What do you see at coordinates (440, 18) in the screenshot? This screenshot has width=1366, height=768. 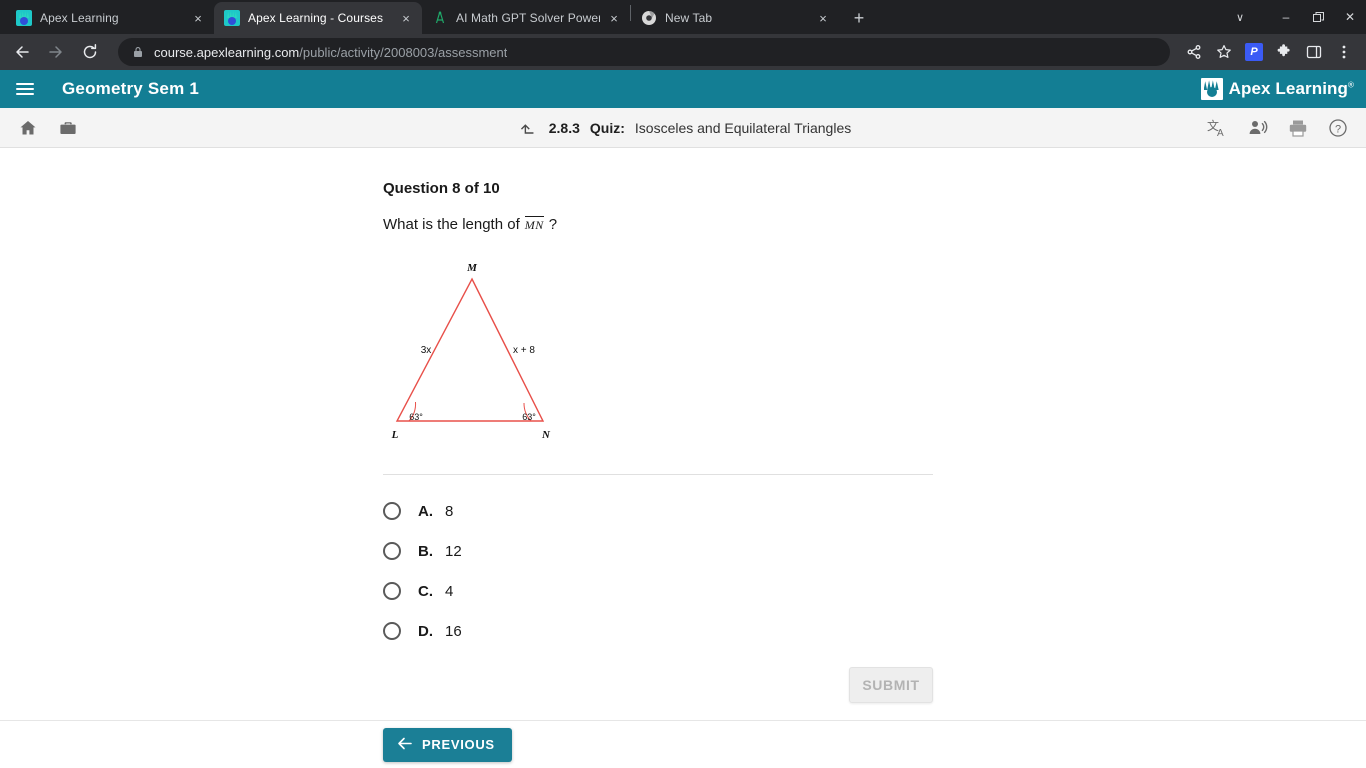 I see `math-gpt-favicon` at bounding box center [440, 18].